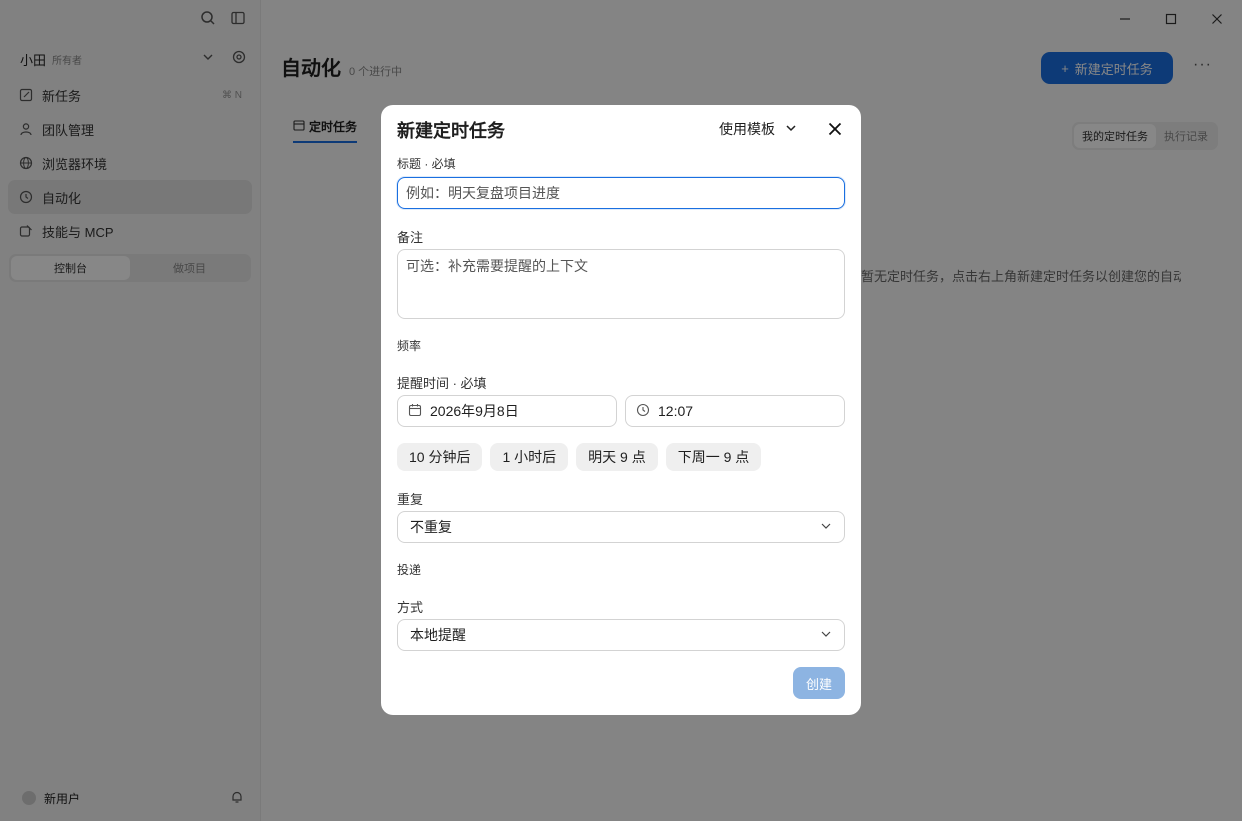  Describe the element at coordinates (819, 683) in the screenshot. I see `create-button: 创建` at that location.